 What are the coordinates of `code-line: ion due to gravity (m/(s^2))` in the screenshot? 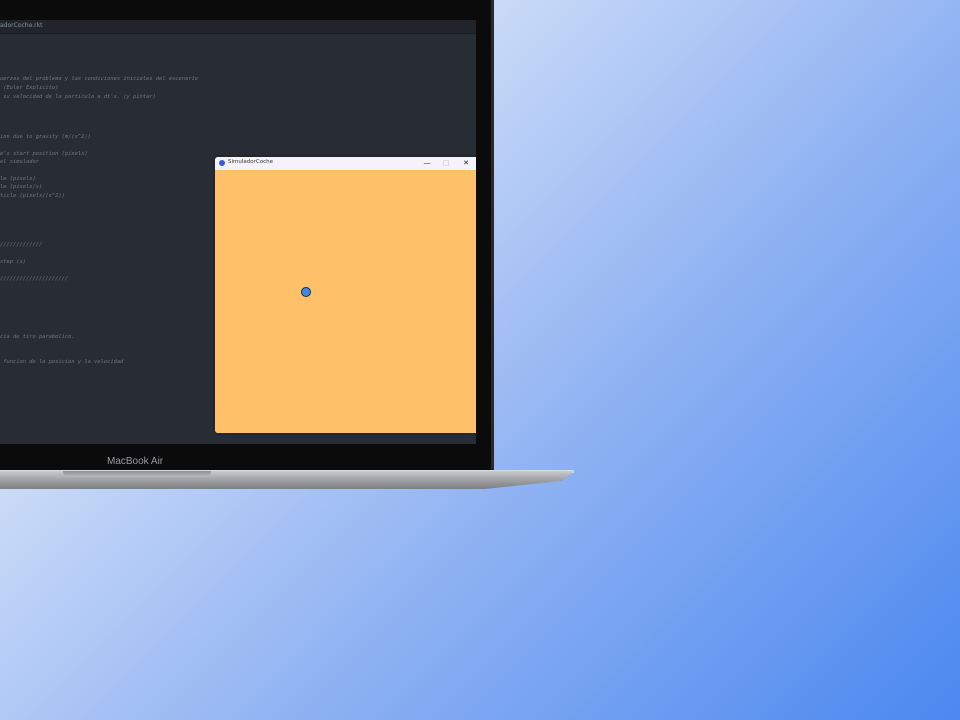 It's located at (45, 137).